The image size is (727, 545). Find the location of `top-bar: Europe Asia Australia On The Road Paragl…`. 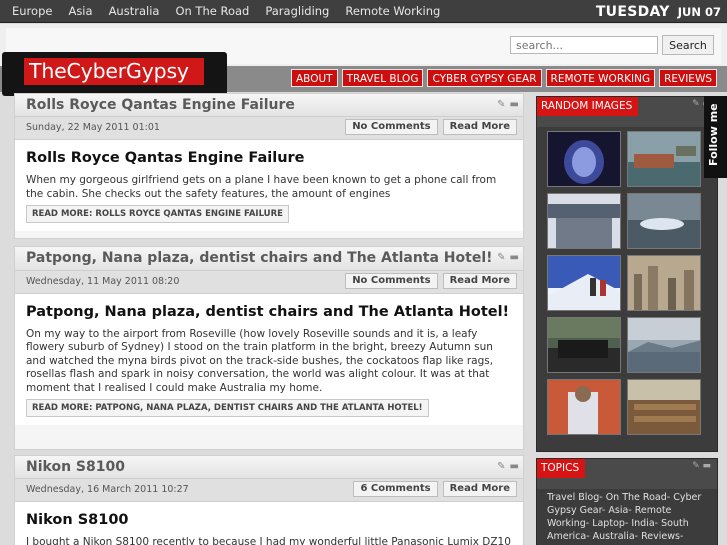

top-bar: Europe Asia Australia On The Road Paragl… is located at coordinates (363, 11).